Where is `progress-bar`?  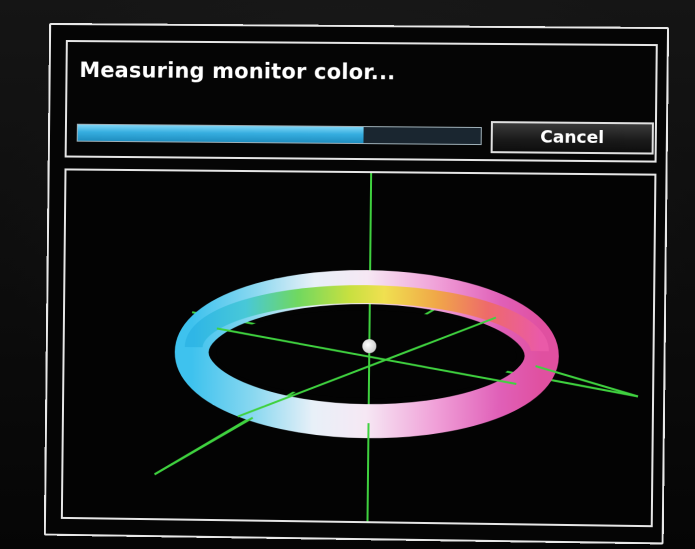
progress-bar is located at coordinates (279, 134).